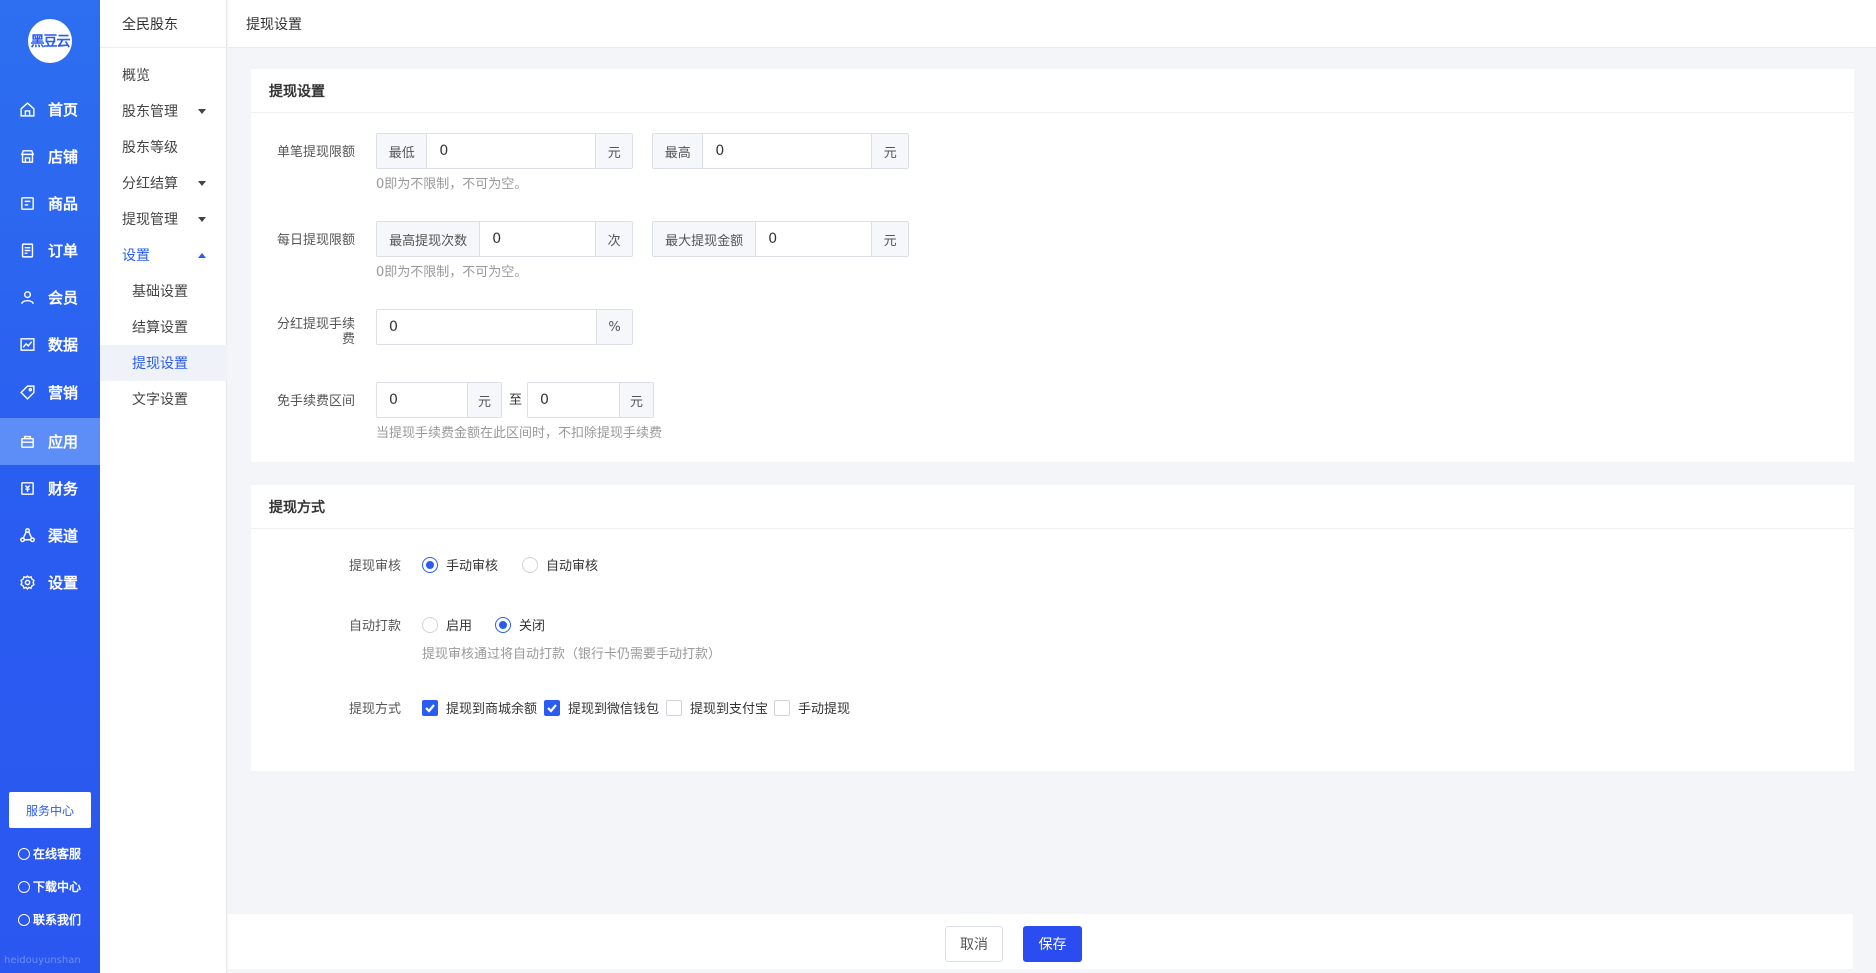 The height and width of the screenshot is (973, 1876). I want to click on sidebar-sub-settlement: 结算设置, so click(163, 327).